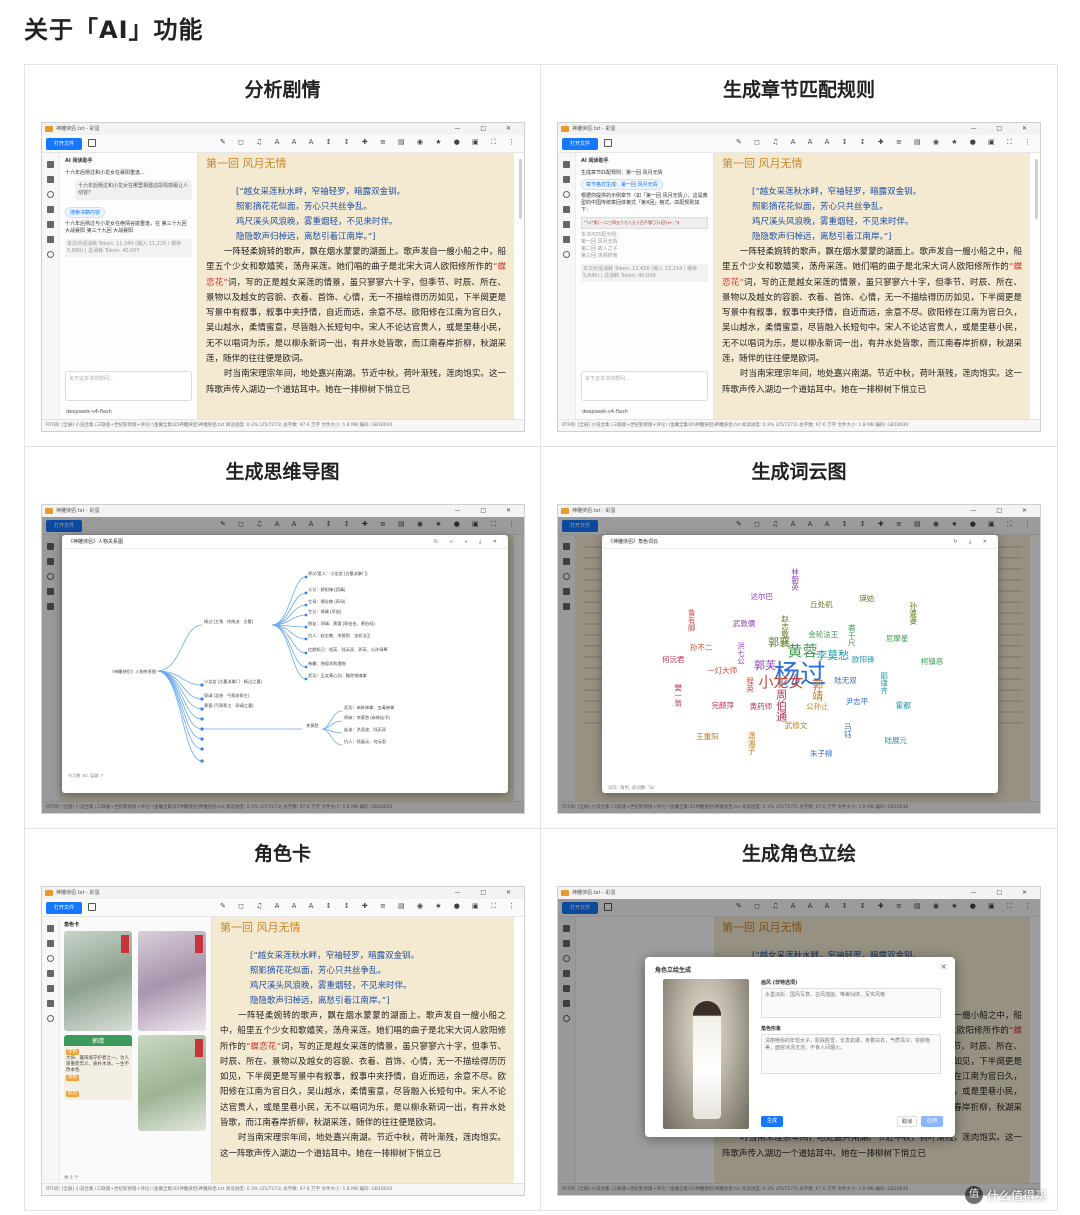  What do you see at coordinates (943, 966) in the screenshot?
I see `close-icon: ×` at bounding box center [943, 966].